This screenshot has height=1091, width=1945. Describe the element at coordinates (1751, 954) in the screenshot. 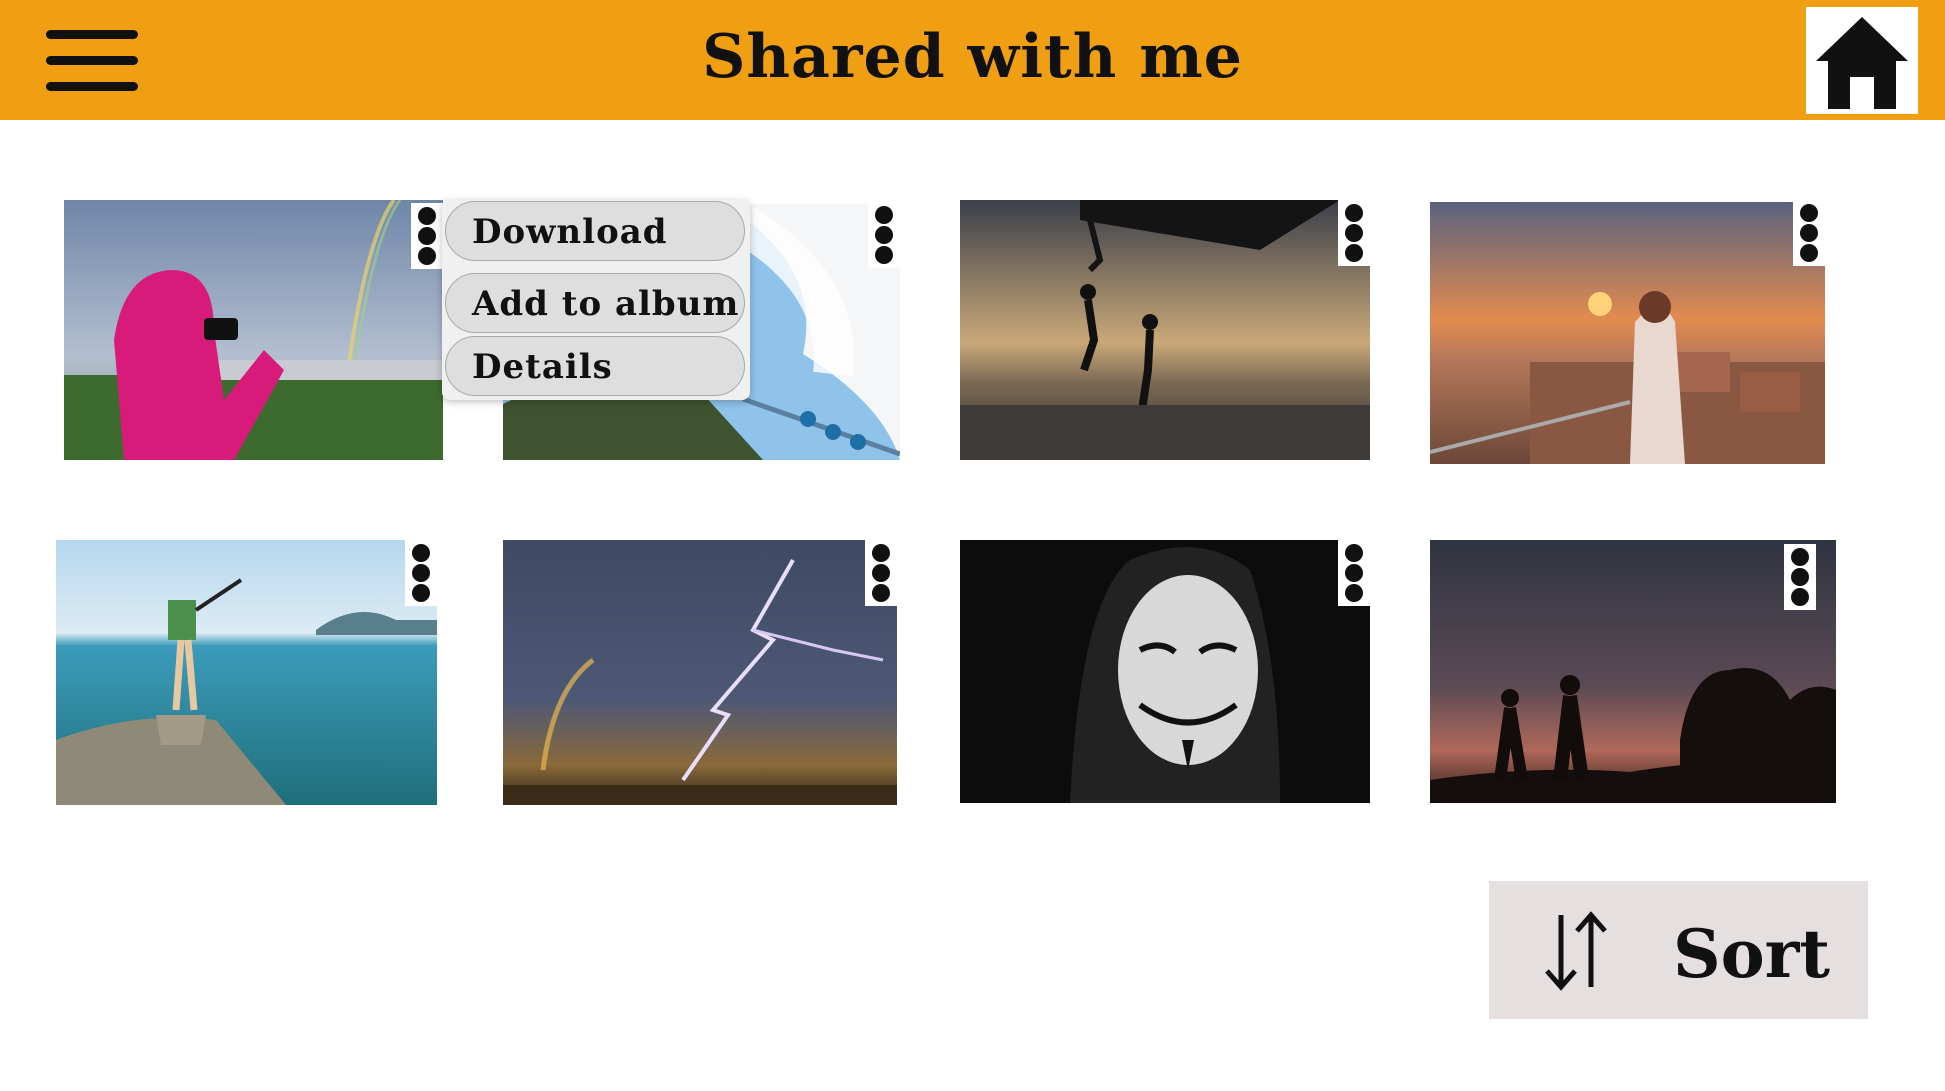

I see `sort-label: Sort` at that location.